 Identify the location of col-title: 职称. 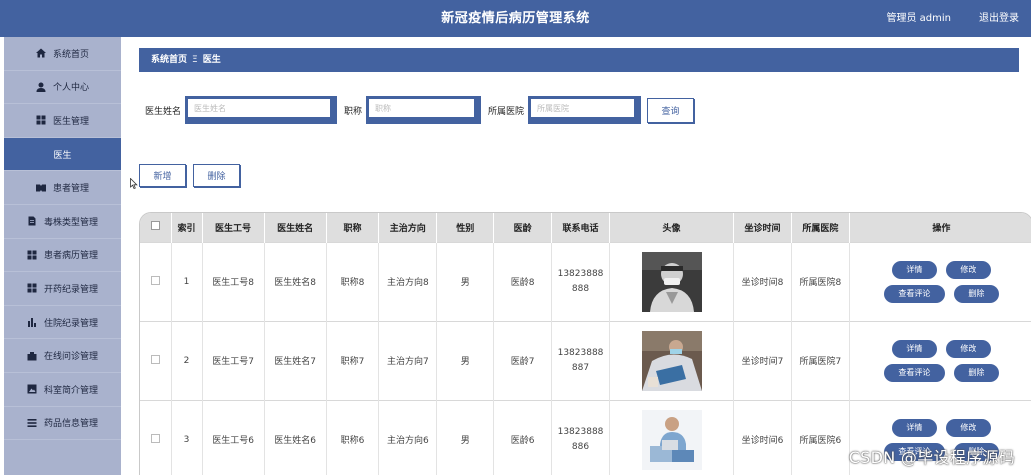
(353, 227).